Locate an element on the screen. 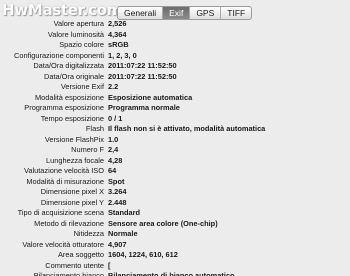 This screenshot has width=350, height=276. property-row: Nitidezza Normale is located at coordinates (175, 234).